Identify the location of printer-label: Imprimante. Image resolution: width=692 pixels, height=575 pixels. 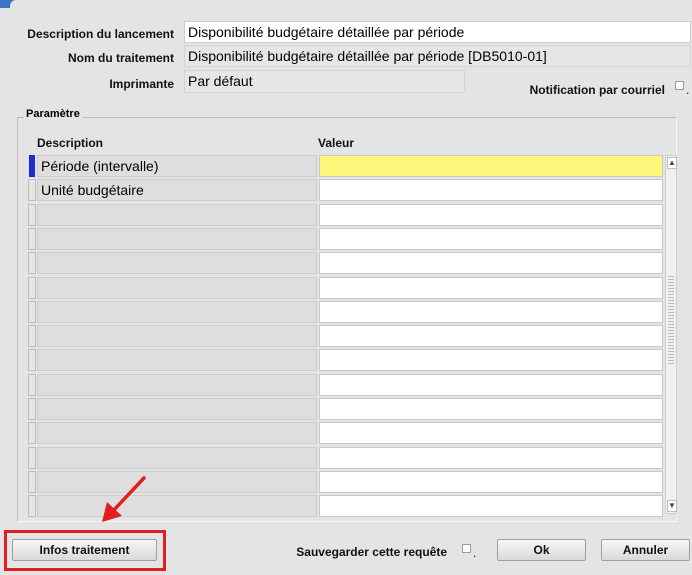
(141, 84).